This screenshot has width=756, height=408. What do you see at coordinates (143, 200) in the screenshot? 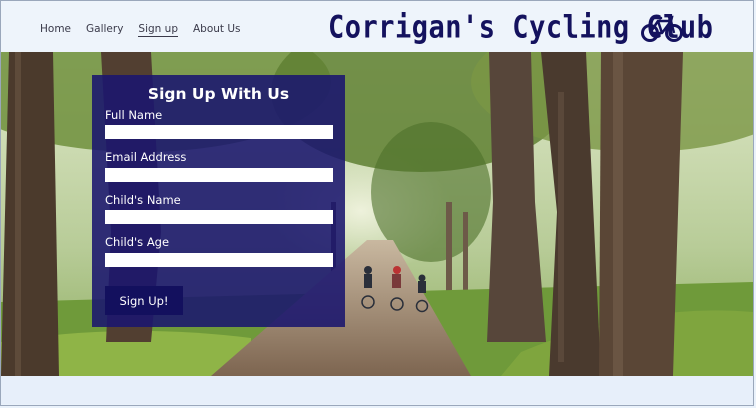
I see `childs-name-label: Child's Name` at bounding box center [143, 200].